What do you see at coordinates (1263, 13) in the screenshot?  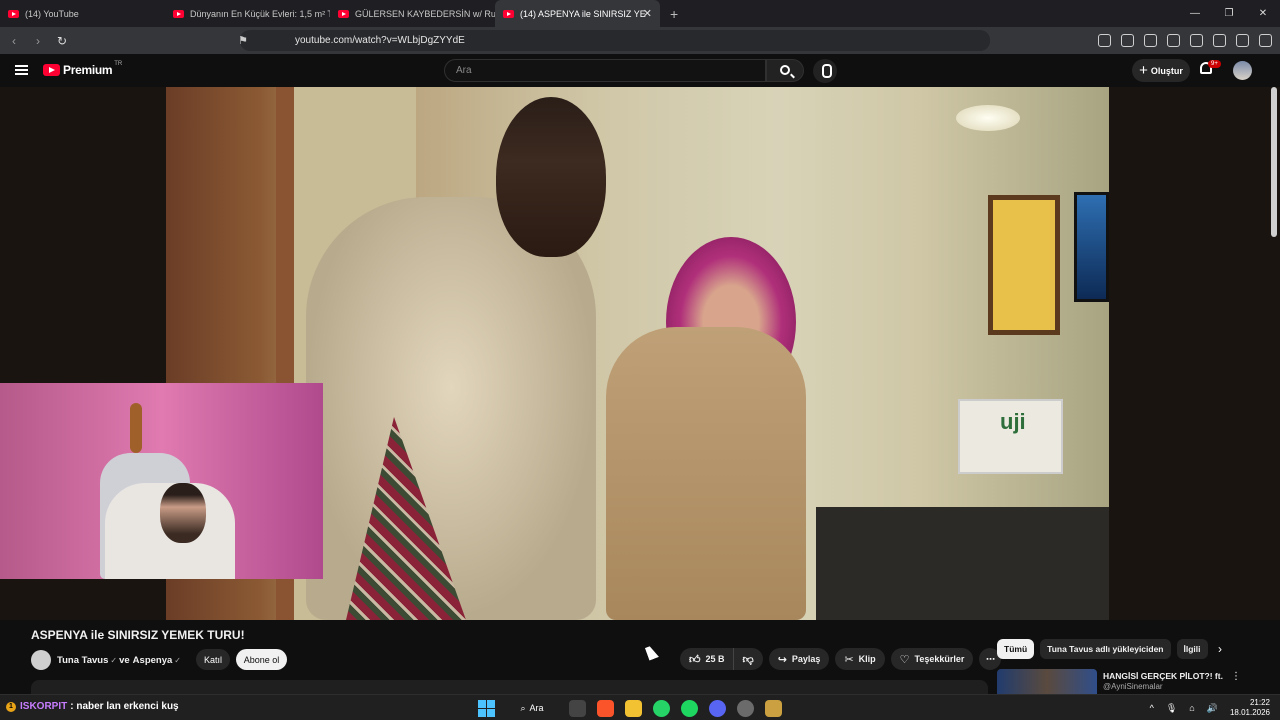 I see `close-window-button: ✕` at bounding box center [1263, 13].